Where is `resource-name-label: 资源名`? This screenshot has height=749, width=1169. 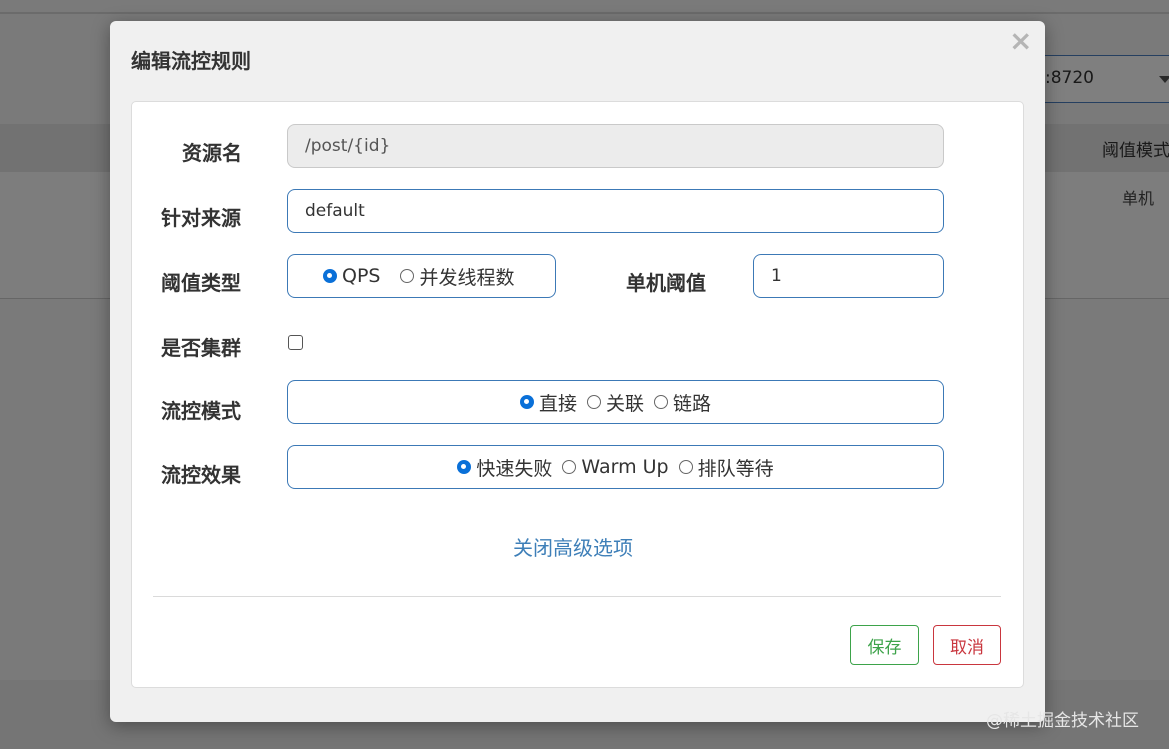 resource-name-label: 资源名 is located at coordinates (212, 153).